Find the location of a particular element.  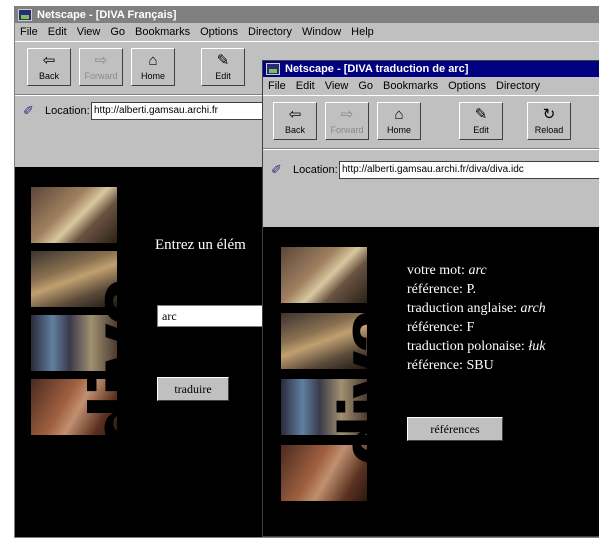

front-window-title: Netscape - [DIVA traduction de arc] is located at coordinates (377, 69).